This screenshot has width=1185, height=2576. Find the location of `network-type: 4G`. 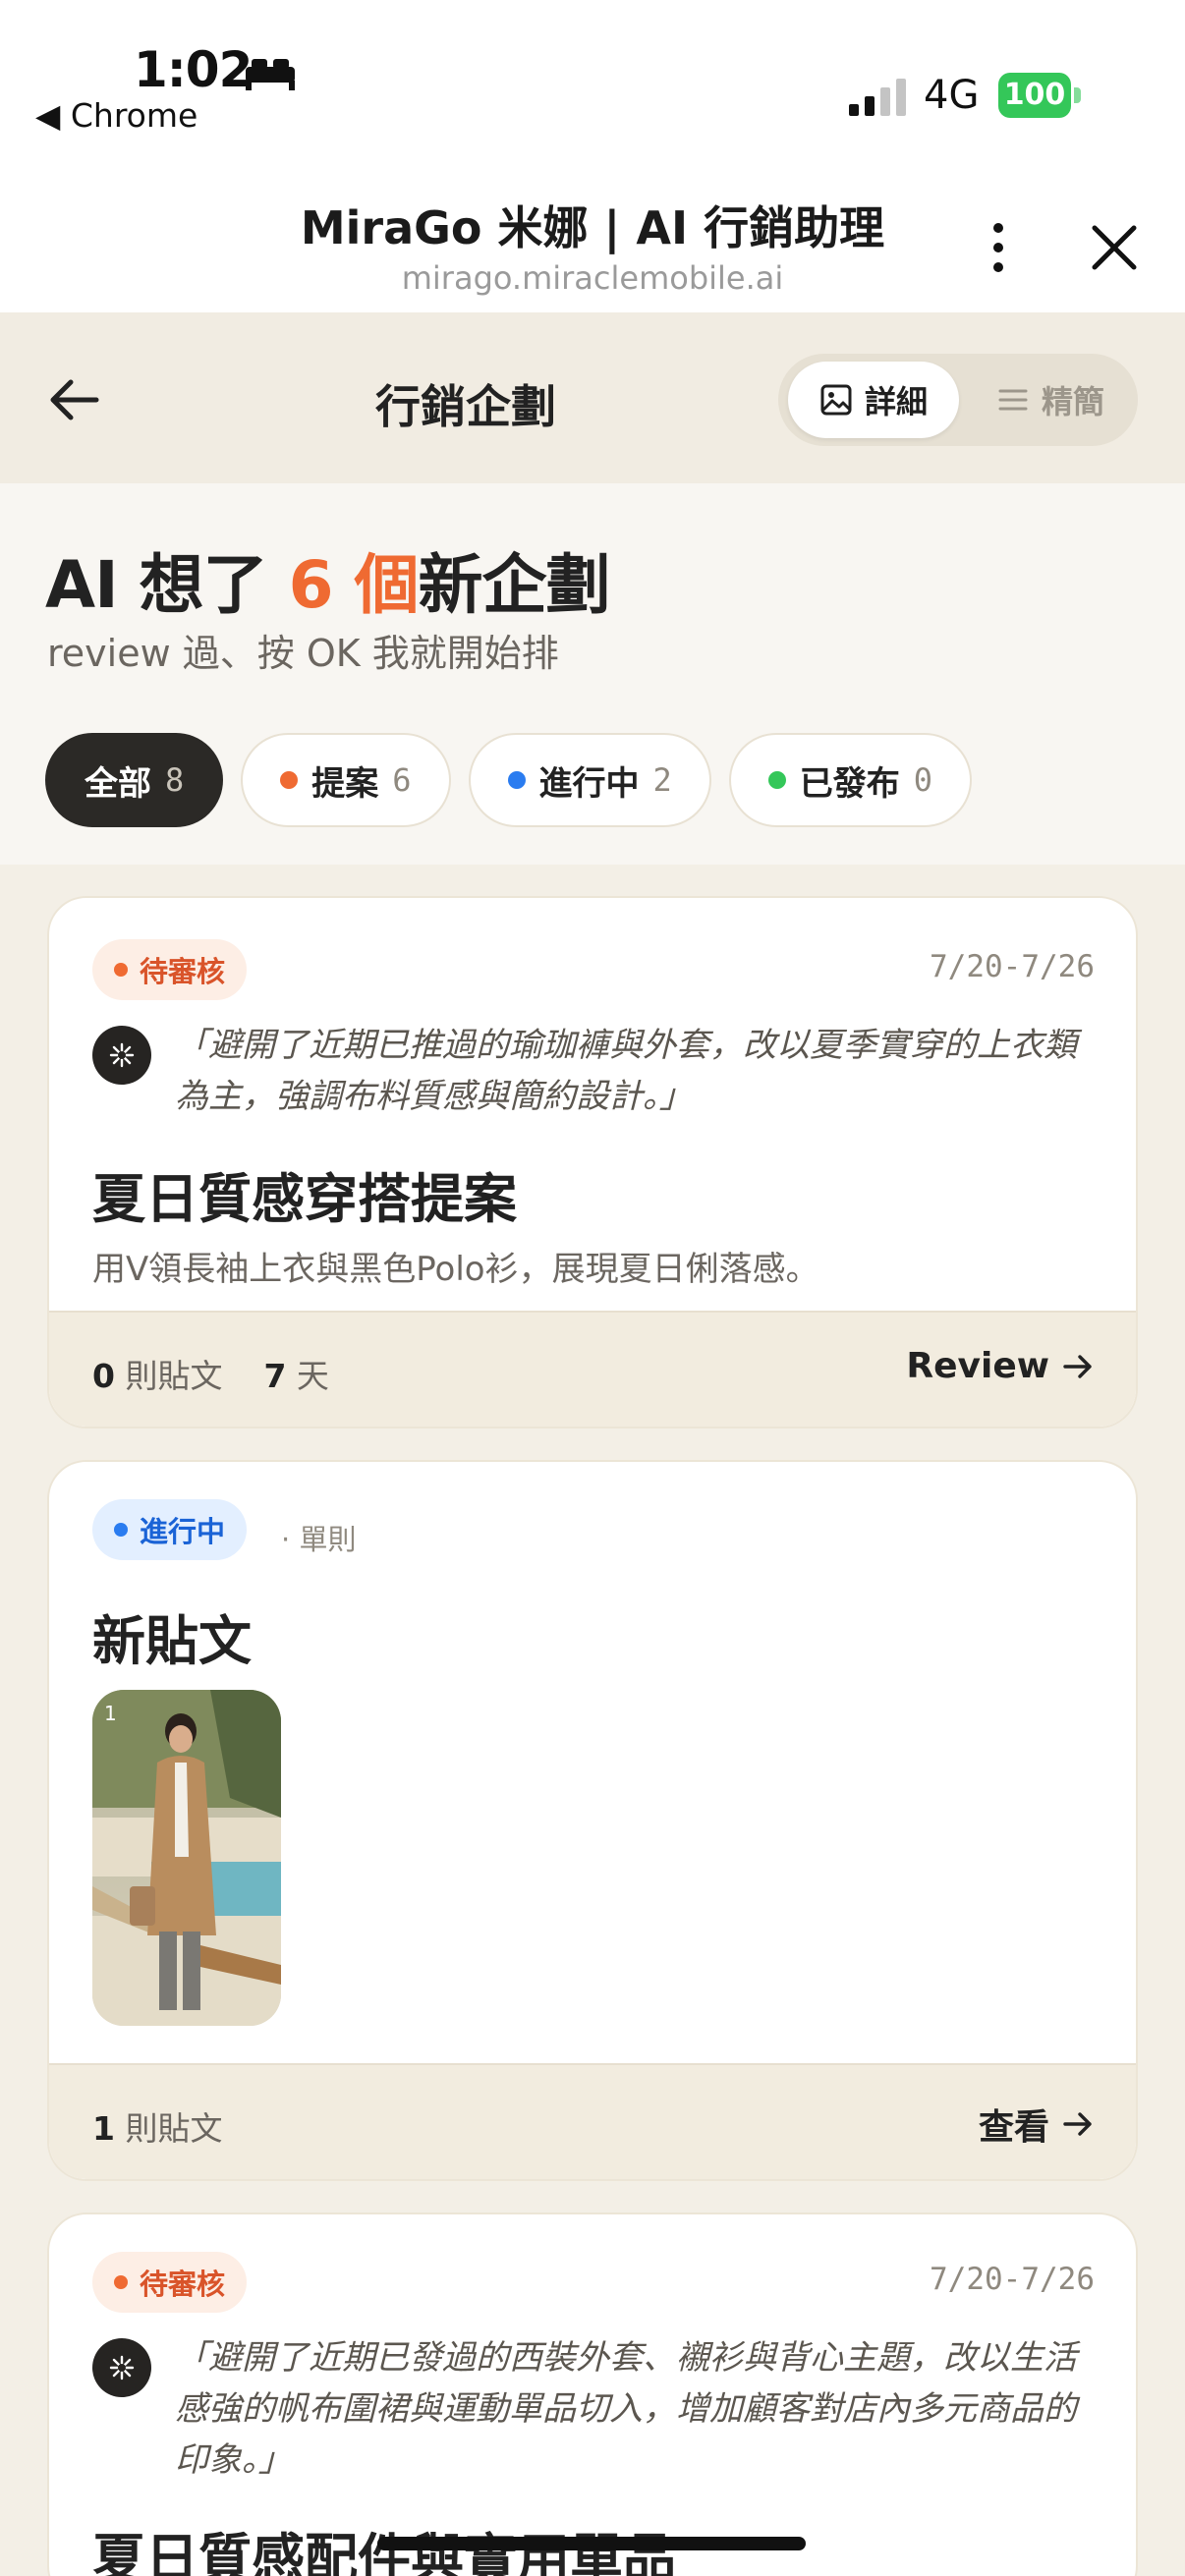

network-type: 4G is located at coordinates (952, 95).